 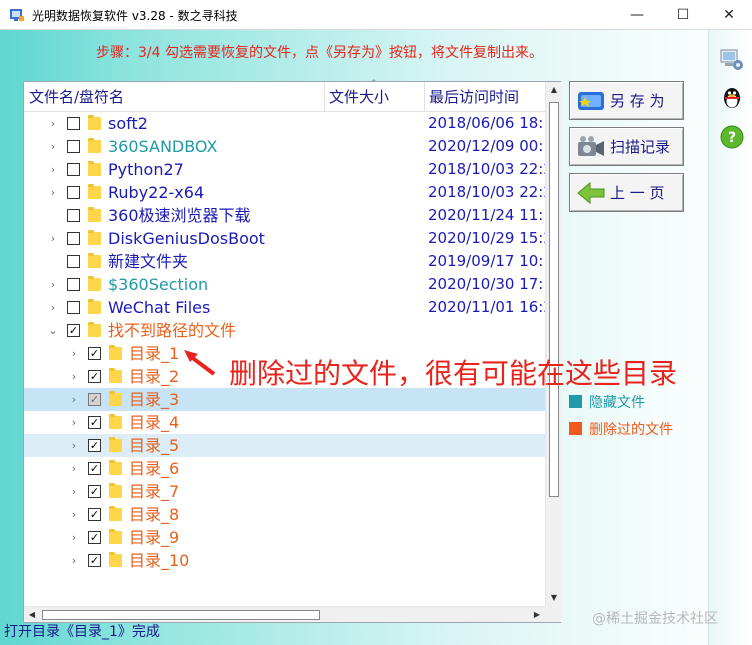 I want to click on qq-penguin-icon, so click(x=732, y=97).